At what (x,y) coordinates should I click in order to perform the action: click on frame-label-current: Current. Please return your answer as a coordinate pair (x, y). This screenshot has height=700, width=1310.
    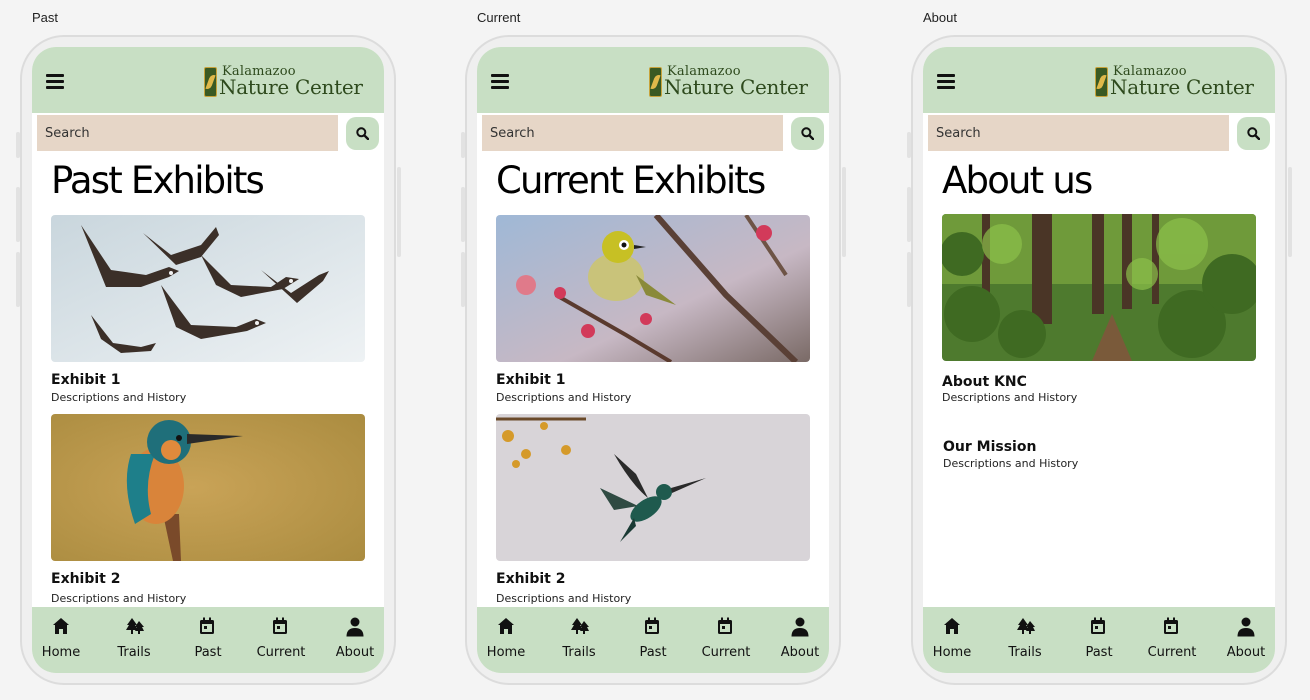
    Looking at the image, I should click on (499, 17).